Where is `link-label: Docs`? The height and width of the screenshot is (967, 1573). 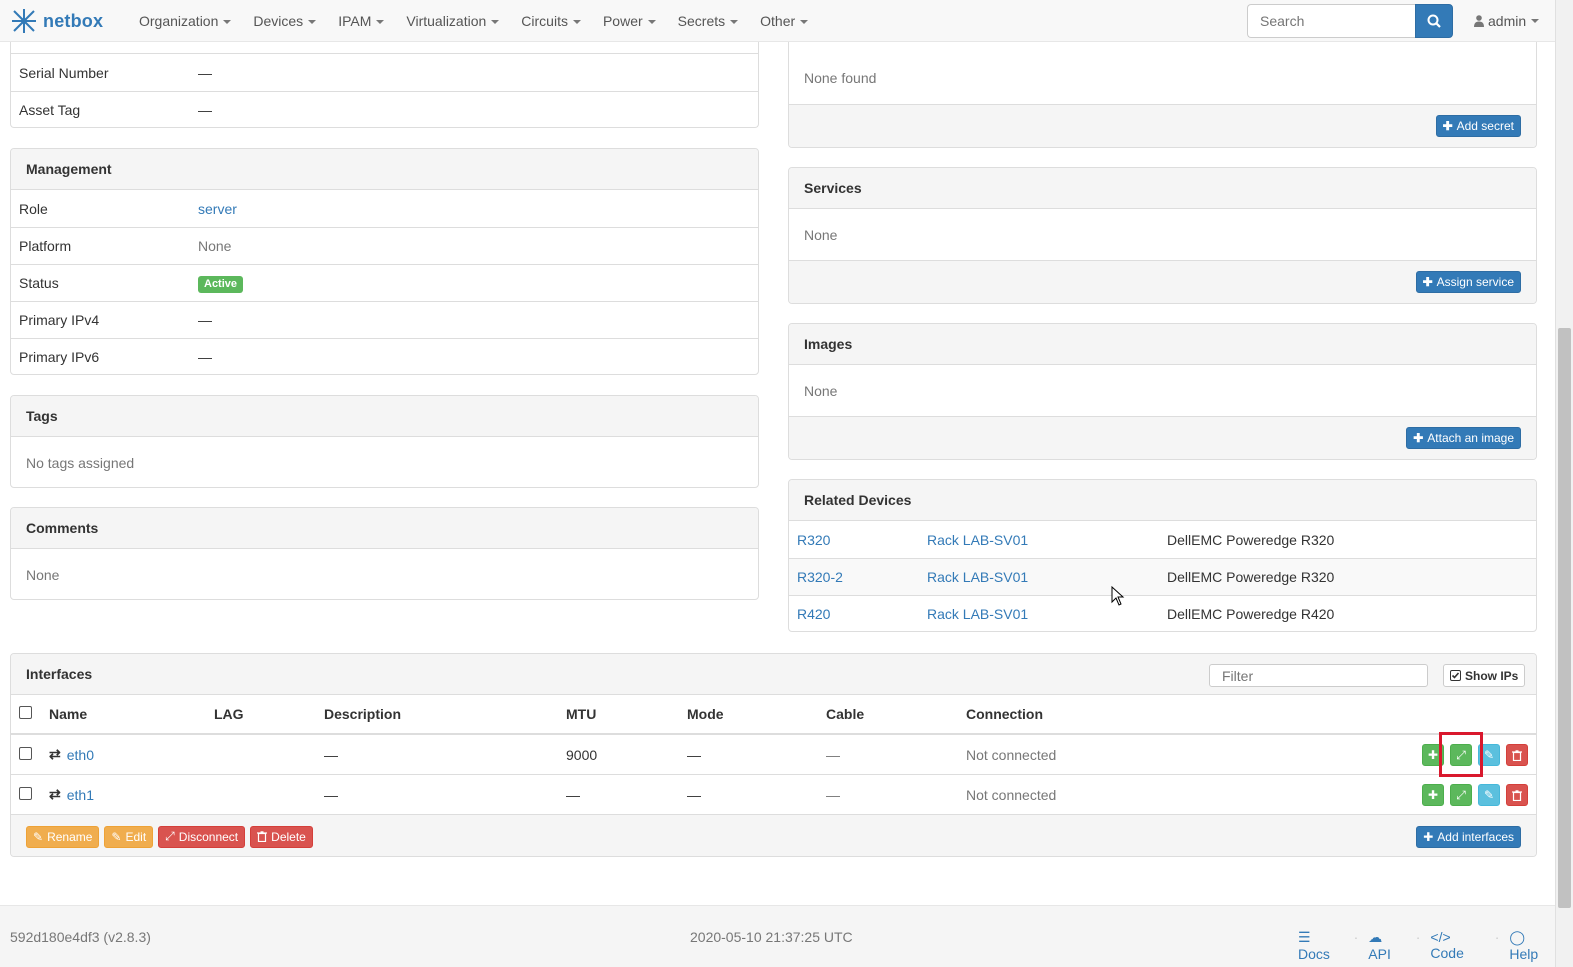 link-label: Docs is located at coordinates (1314, 954).